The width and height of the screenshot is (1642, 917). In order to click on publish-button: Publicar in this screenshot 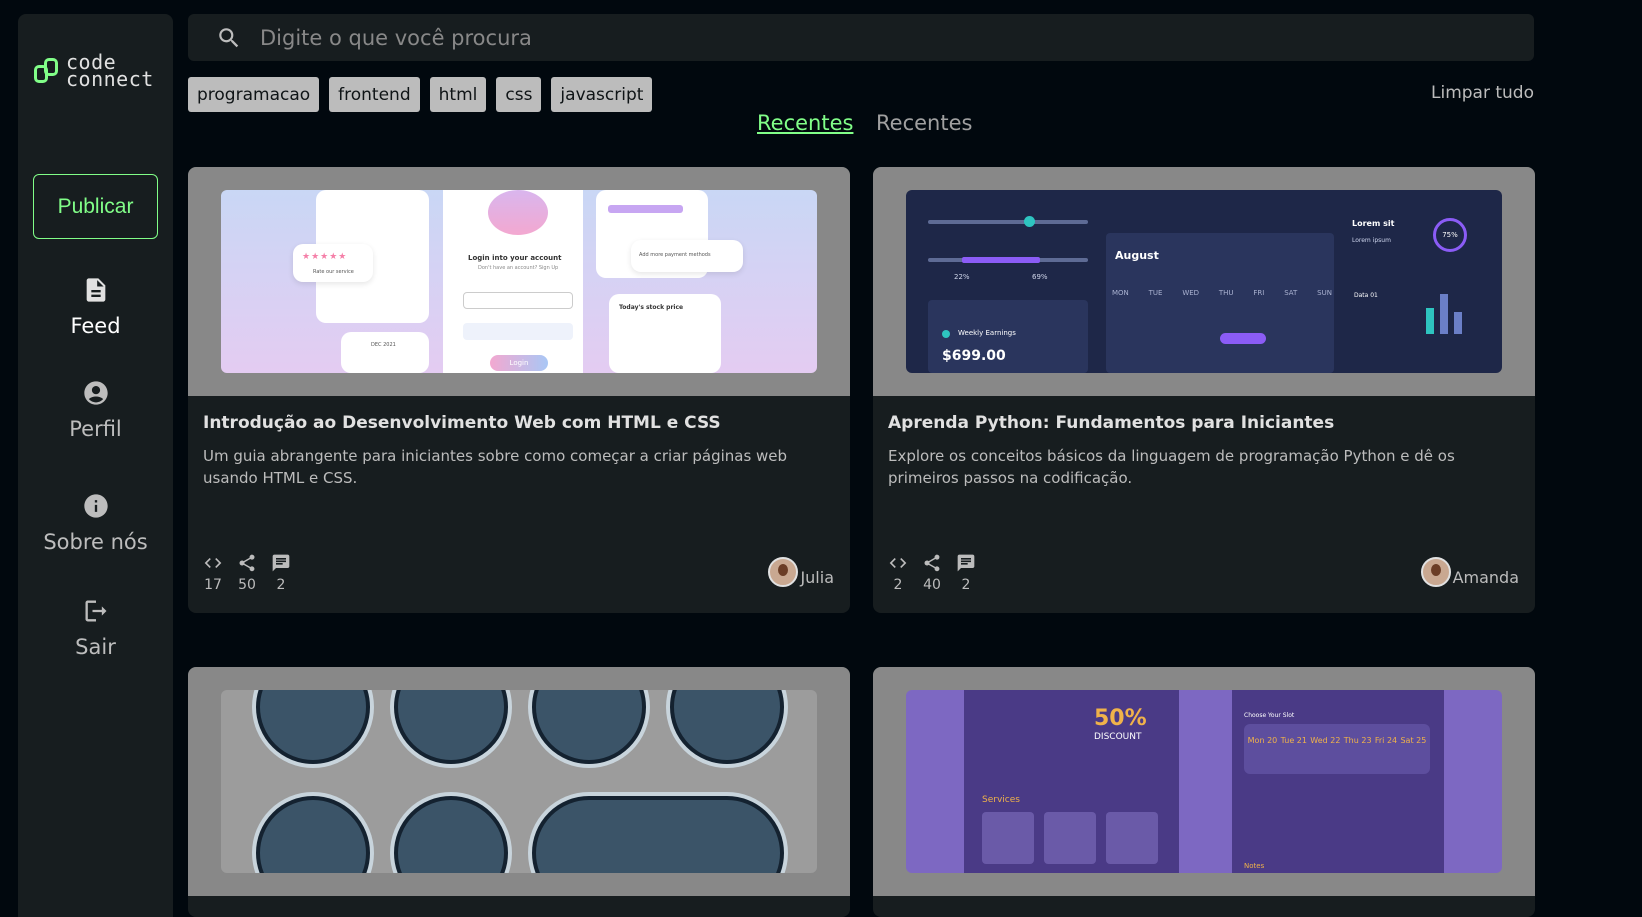, I will do `click(95, 206)`.